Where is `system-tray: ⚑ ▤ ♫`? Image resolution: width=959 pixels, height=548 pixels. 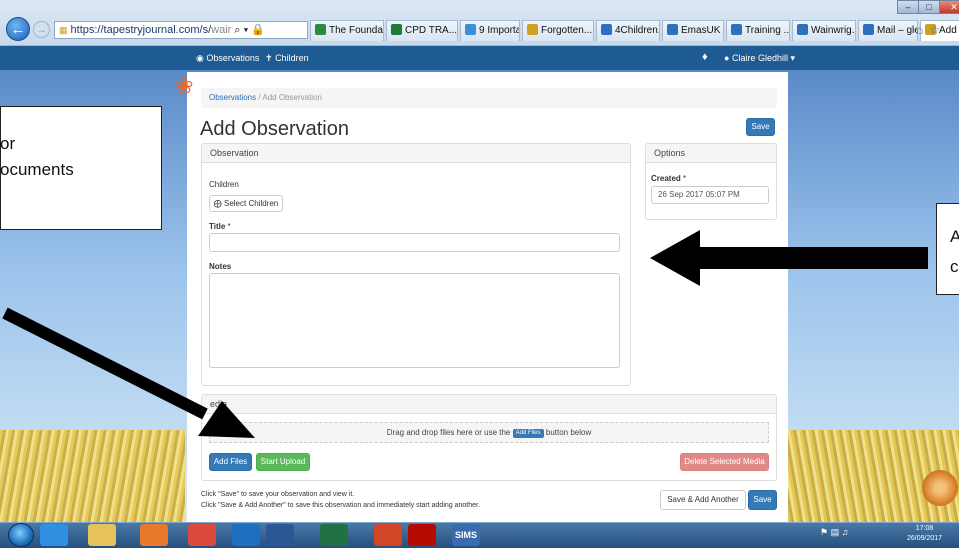 system-tray: ⚑ ▤ ♫ is located at coordinates (834, 532).